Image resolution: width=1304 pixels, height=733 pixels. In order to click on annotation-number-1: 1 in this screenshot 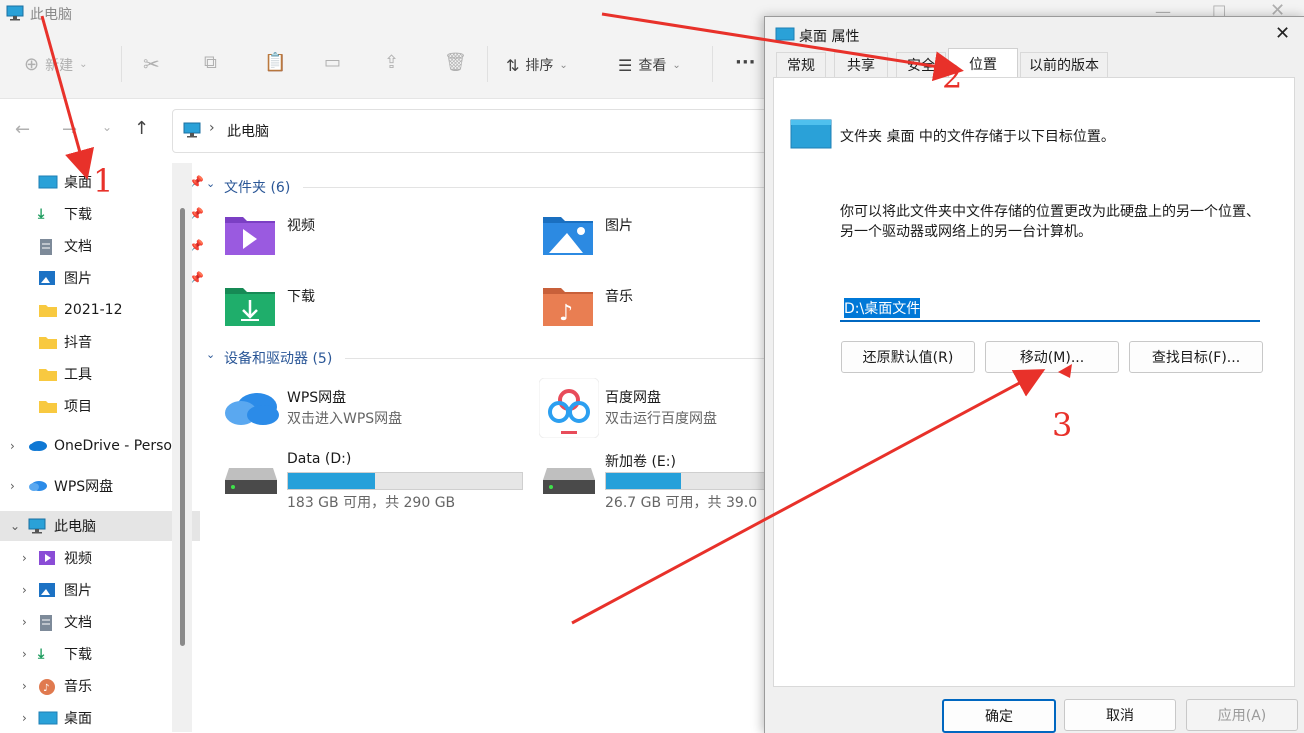, I will do `click(103, 181)`.